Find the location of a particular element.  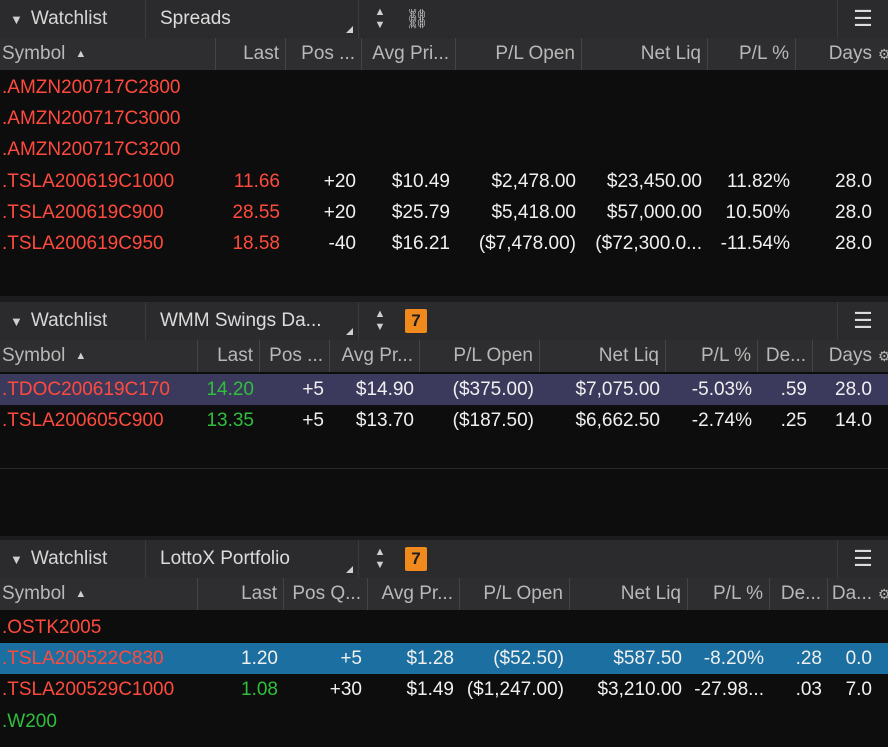

table-row: .AMZN200717C2800 is located at coordinates (108, 87).